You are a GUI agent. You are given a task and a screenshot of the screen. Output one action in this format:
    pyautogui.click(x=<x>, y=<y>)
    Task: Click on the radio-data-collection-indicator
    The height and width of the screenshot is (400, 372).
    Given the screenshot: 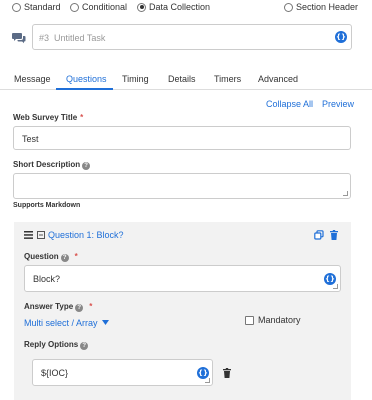 What is the action you would take?
    pyautogui.click(x=141, y=7)
    